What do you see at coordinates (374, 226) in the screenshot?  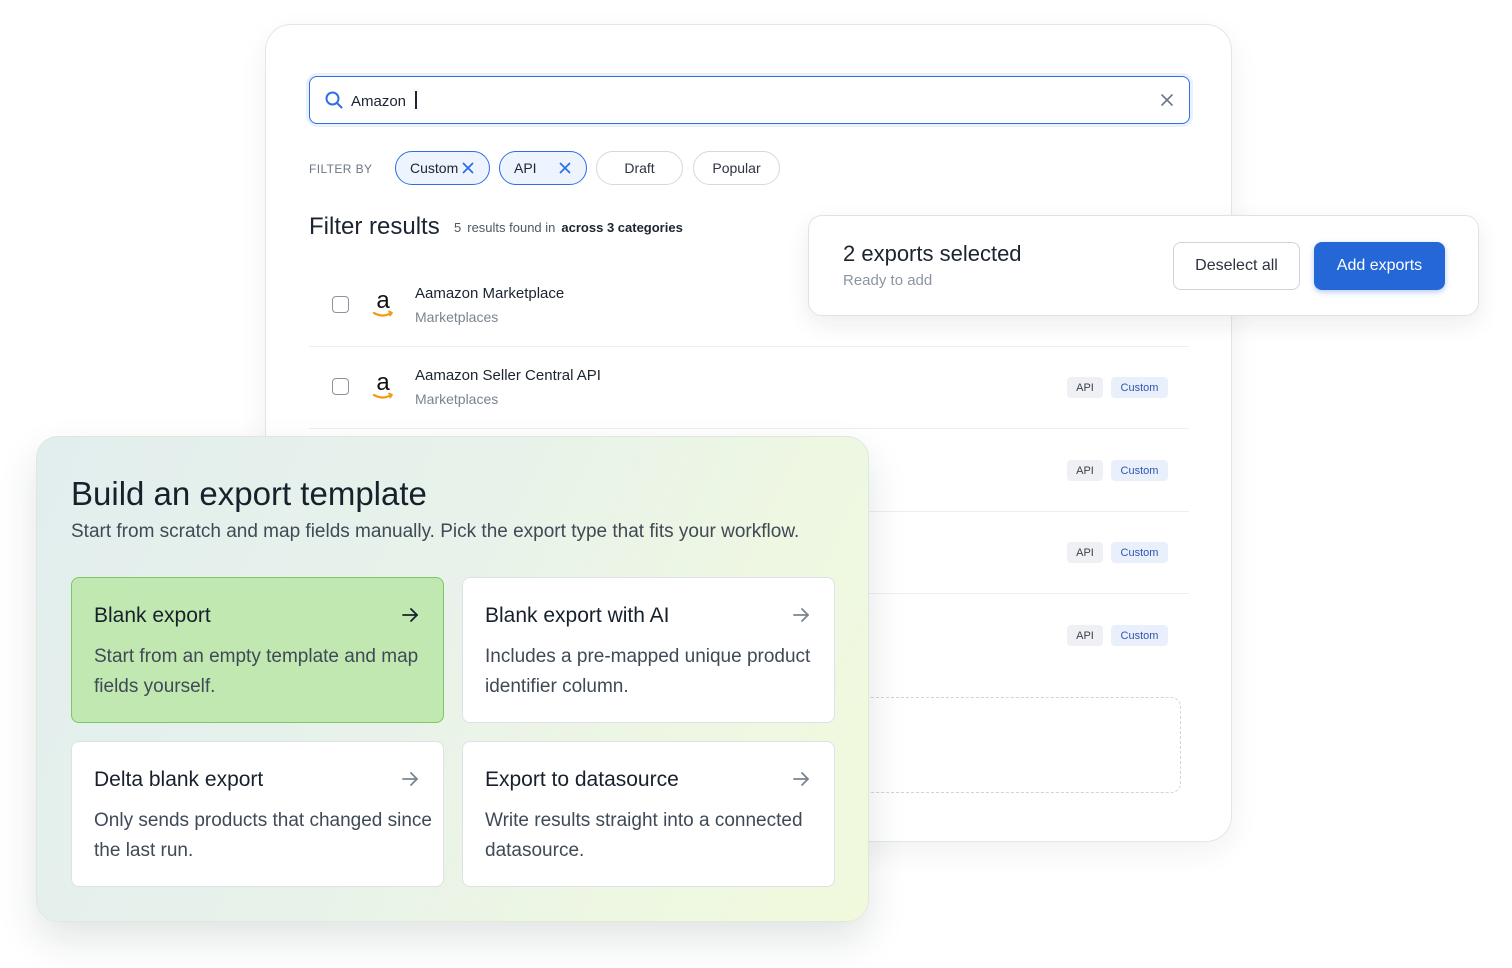 I see `results-title: Filter results` at bounding box center [374, 226].